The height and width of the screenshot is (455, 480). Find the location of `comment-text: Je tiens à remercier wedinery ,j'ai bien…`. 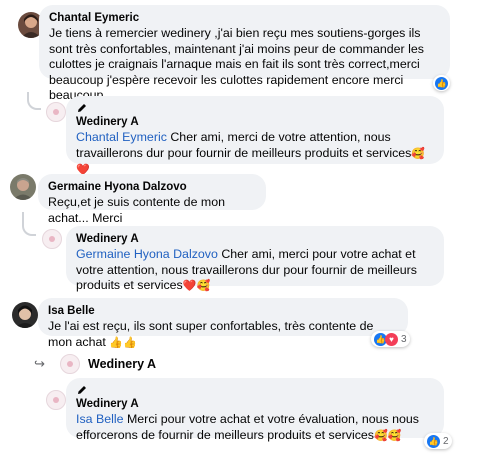

comment-text: Je tiens à remercier wedinery ,j'ai bien… is located at coordinates (236, 64).